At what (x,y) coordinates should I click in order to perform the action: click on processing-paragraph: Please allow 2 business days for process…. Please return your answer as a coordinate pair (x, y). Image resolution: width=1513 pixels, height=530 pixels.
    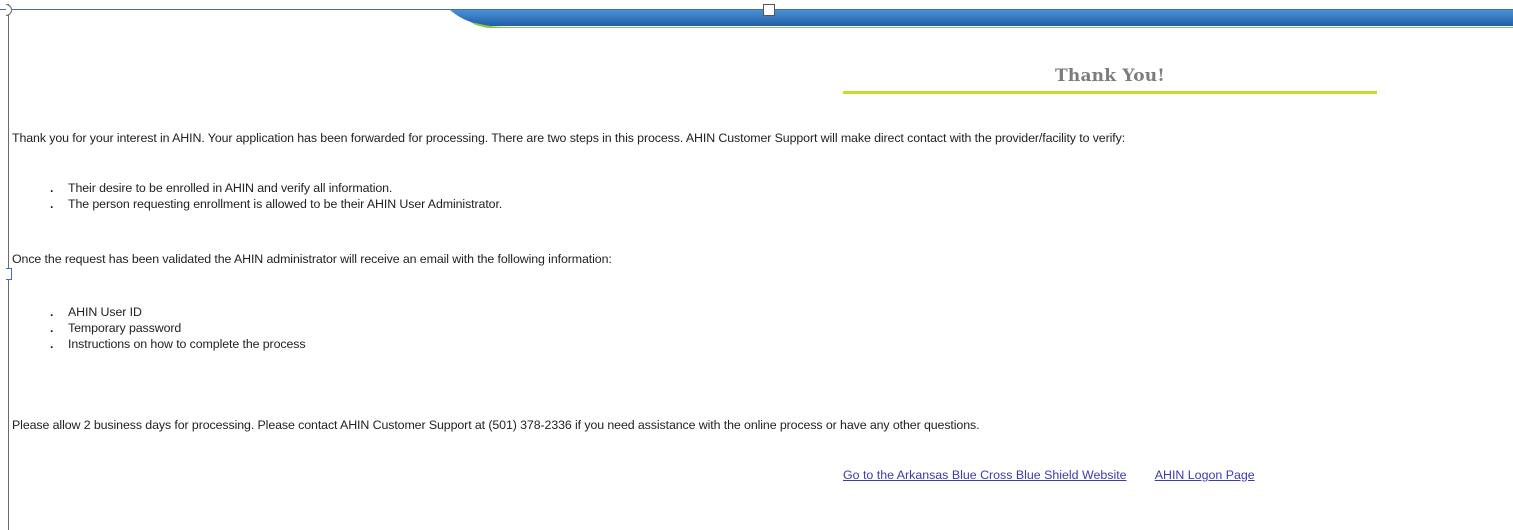
    Looking at the image, I should click on (496, 425).